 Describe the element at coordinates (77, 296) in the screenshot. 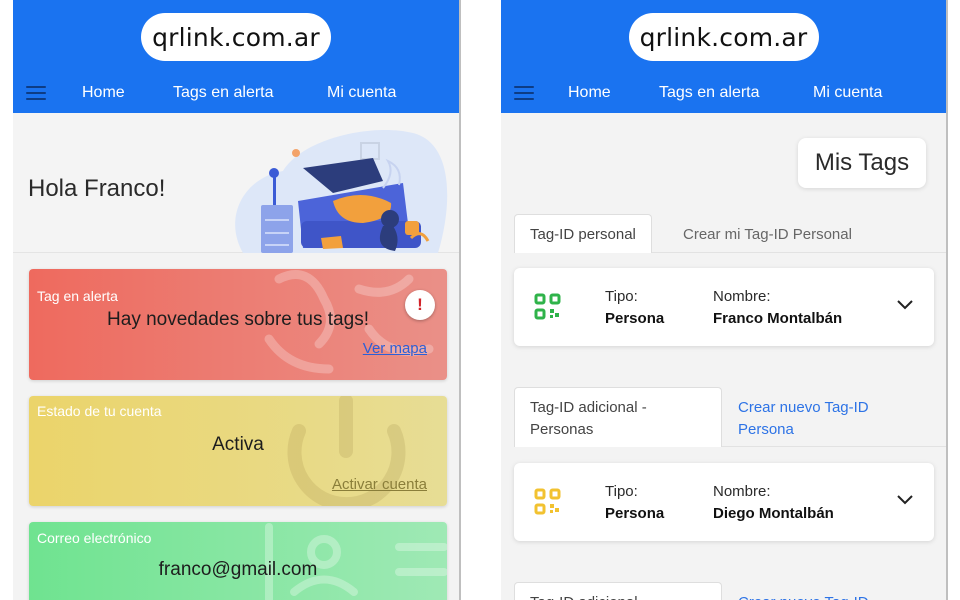

I see `alert-card-label: Tag en alerta` at that location.